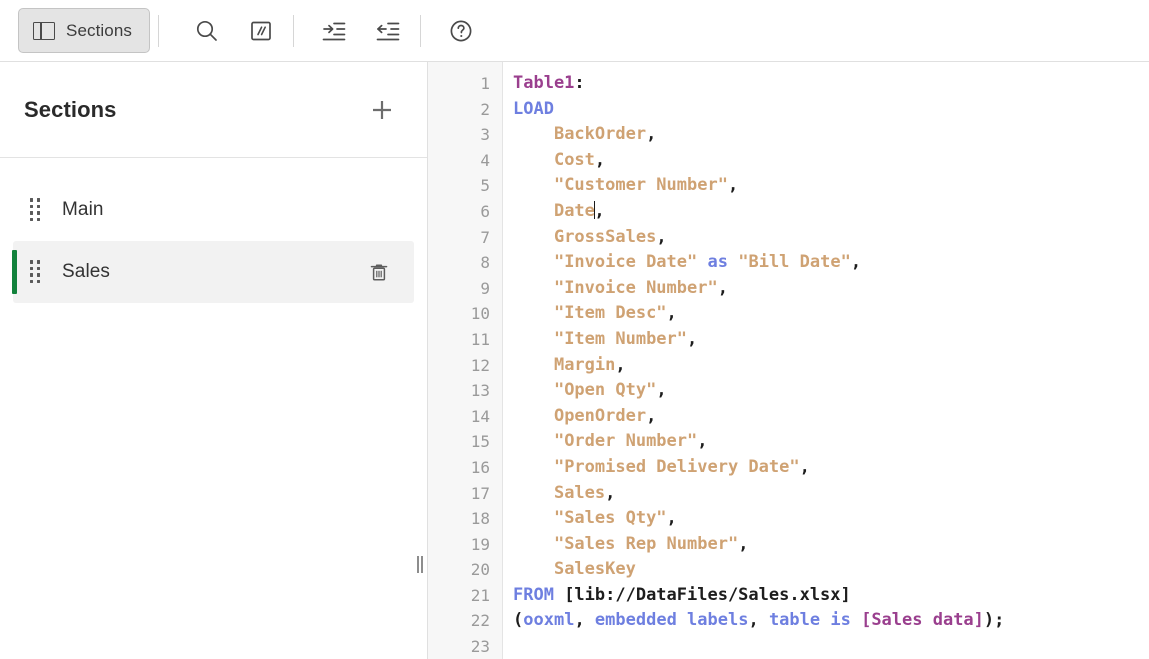  I want to click on code-line: "Item Number",, so click(831, 340).